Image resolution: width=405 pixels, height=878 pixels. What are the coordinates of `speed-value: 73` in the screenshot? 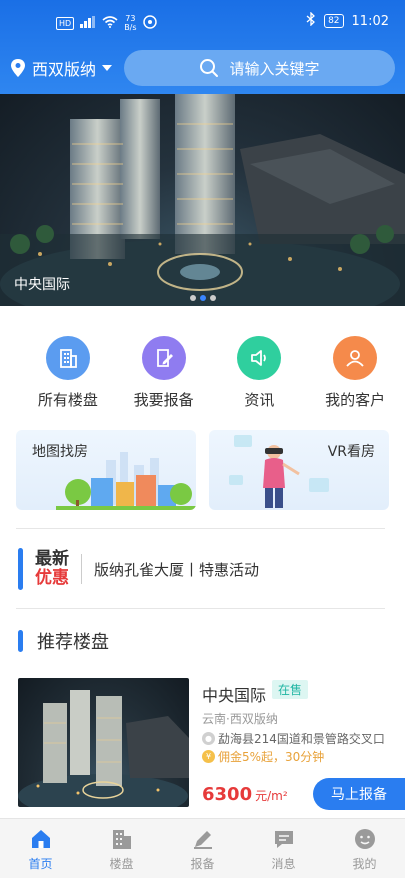 It's located at (130, 18).